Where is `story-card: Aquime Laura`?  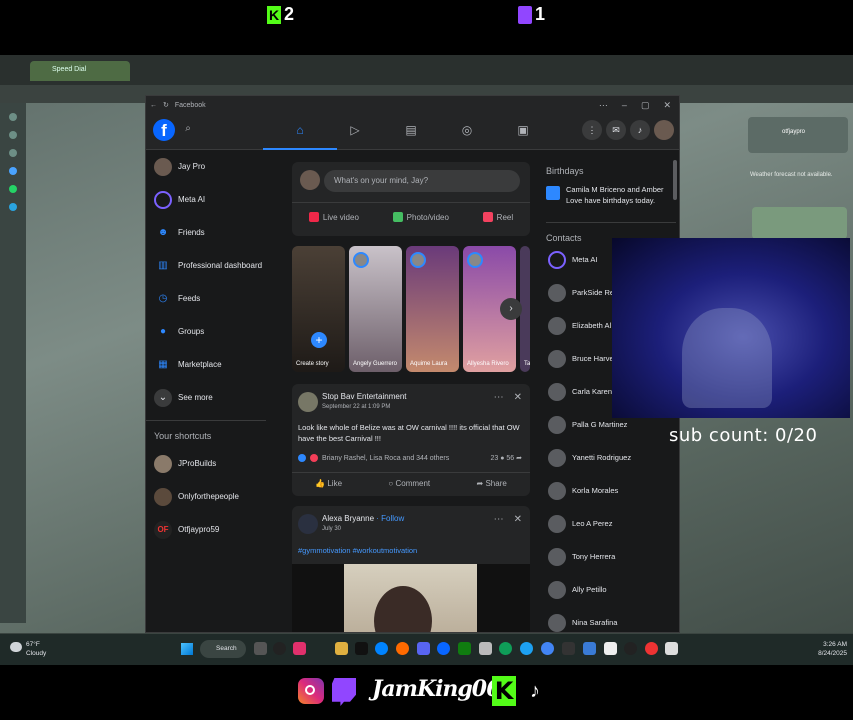
story-card: Aquime Laura is located at coordinates (432, 309).